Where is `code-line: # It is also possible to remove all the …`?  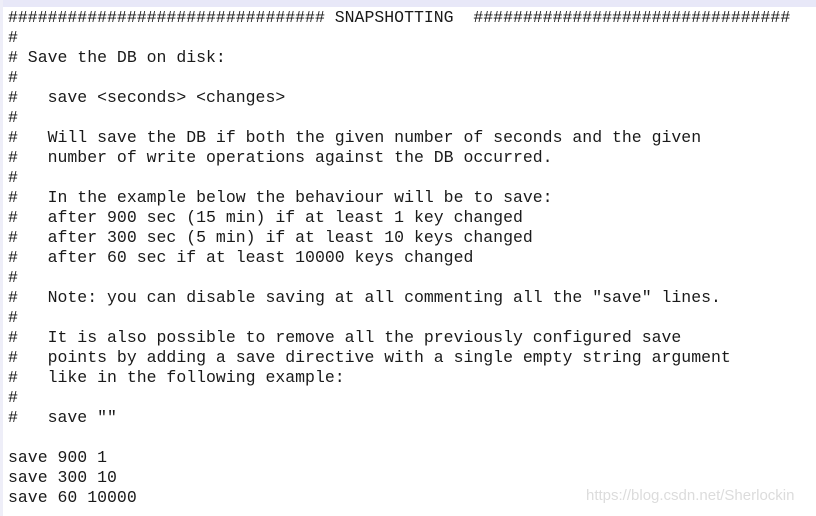
code-line: # It is also possible to remove all the … is located at coordinates (399, 338).